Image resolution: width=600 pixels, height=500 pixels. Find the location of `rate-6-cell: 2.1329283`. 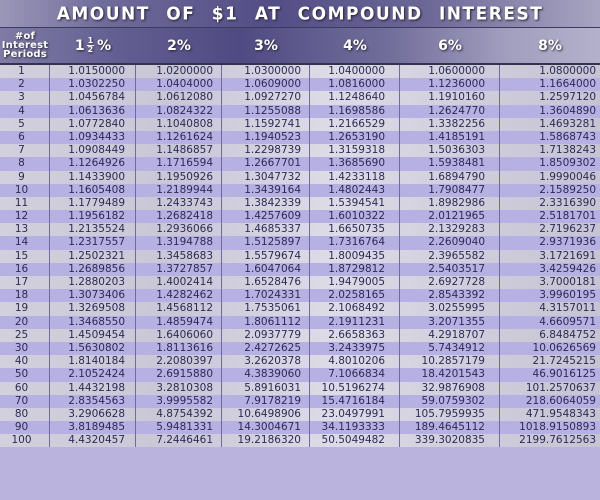

rate-6-cell: 2.1329283 is located at coordinates (450, 230).